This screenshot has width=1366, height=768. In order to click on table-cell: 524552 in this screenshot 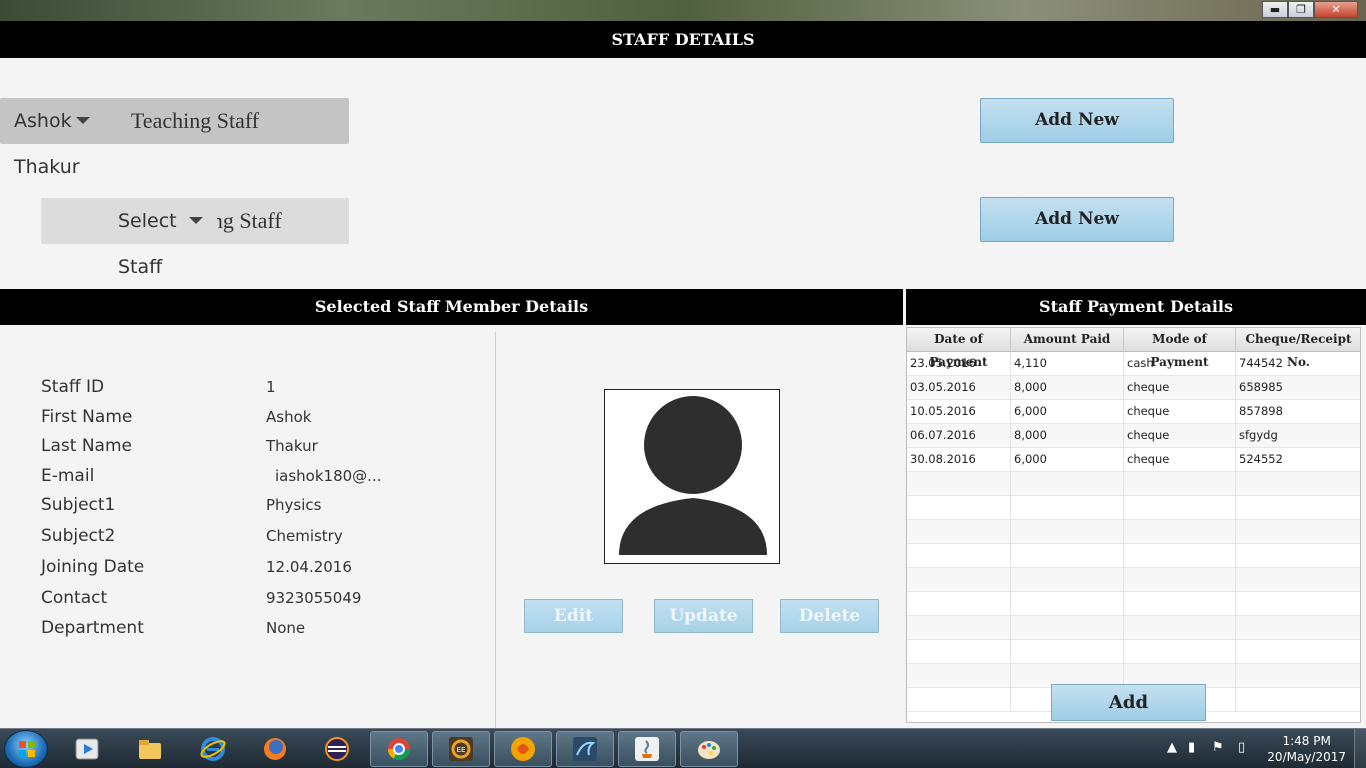, I will do `click(1298, 460)`.